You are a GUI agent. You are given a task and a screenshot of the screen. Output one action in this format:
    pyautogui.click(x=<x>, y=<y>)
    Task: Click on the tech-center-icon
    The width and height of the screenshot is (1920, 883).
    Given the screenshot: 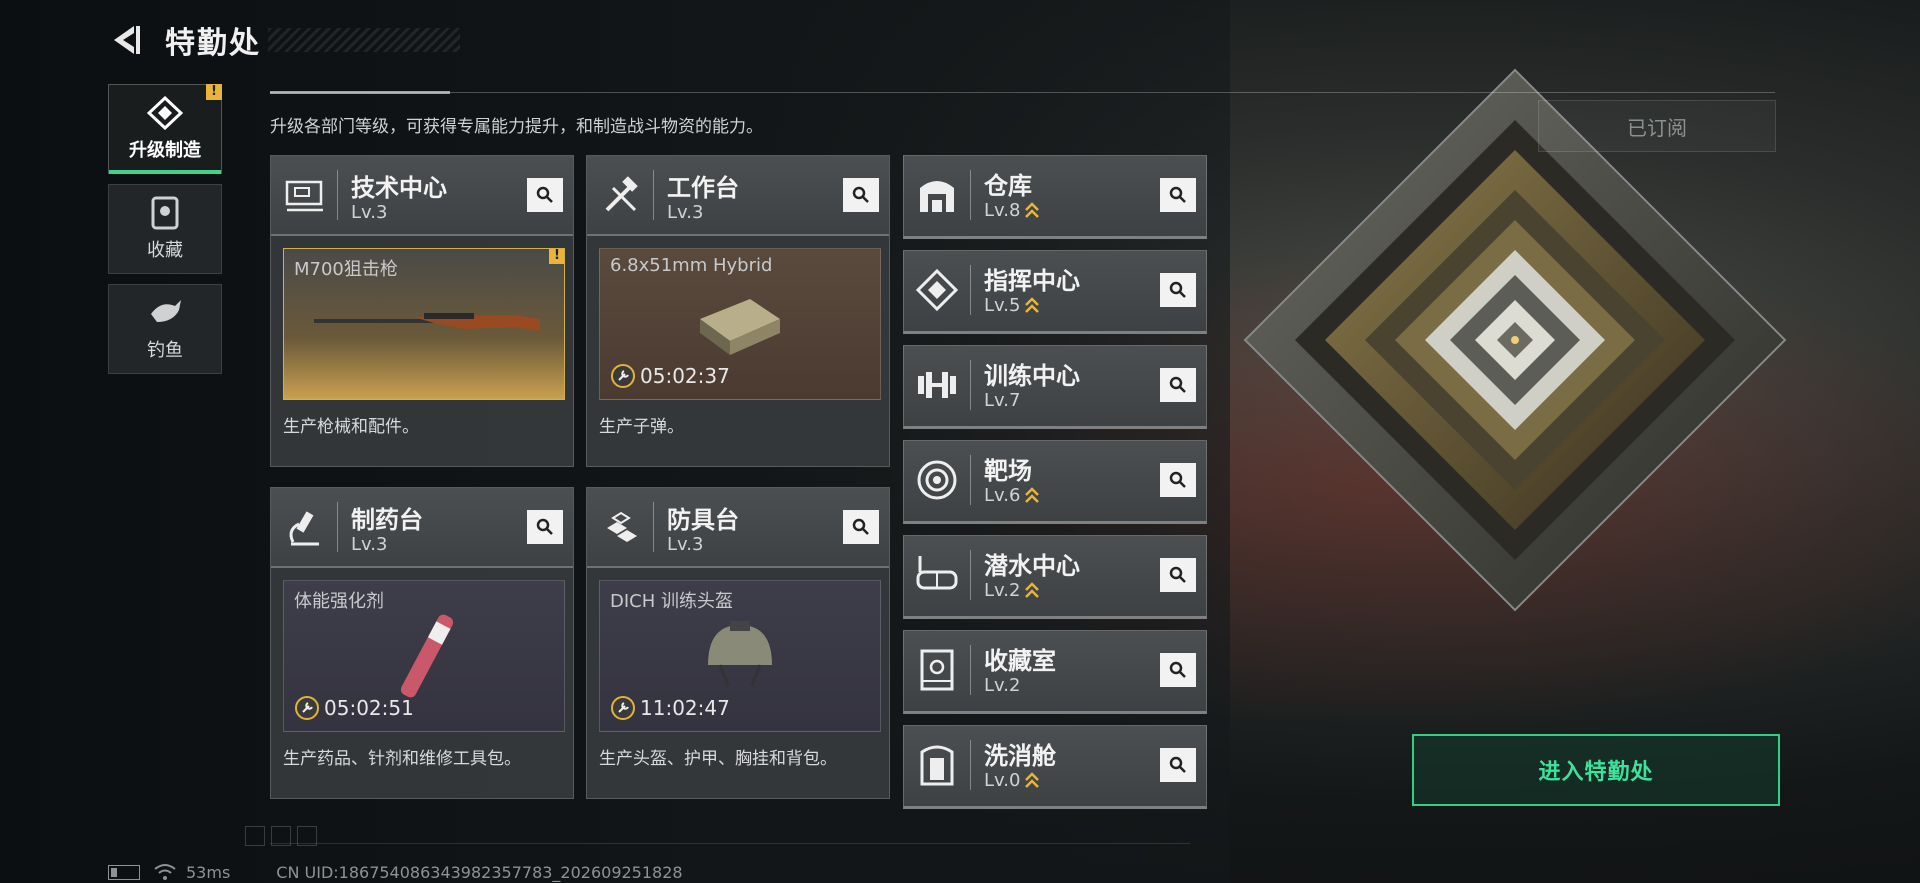 What is the action you would take?
    pyautogui.click(x=304, y=196)
    